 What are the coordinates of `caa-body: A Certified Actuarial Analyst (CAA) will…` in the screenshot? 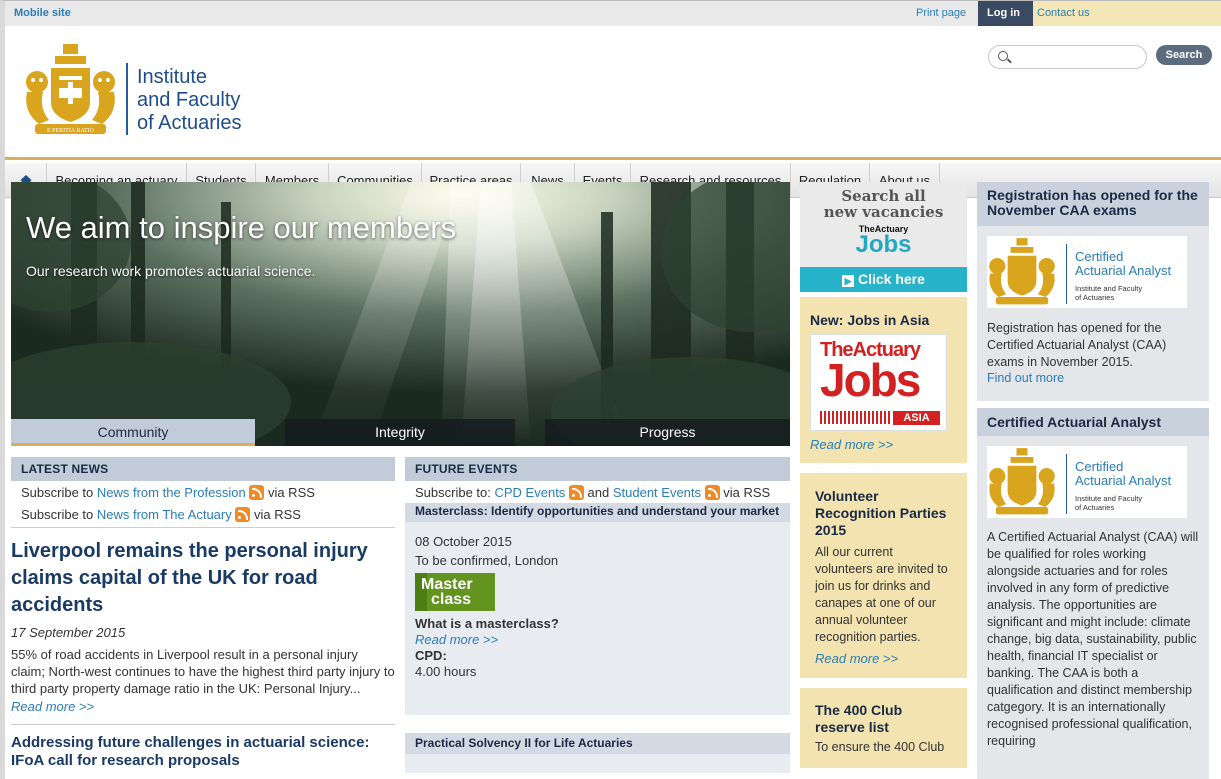 It's located at (1093, 639).